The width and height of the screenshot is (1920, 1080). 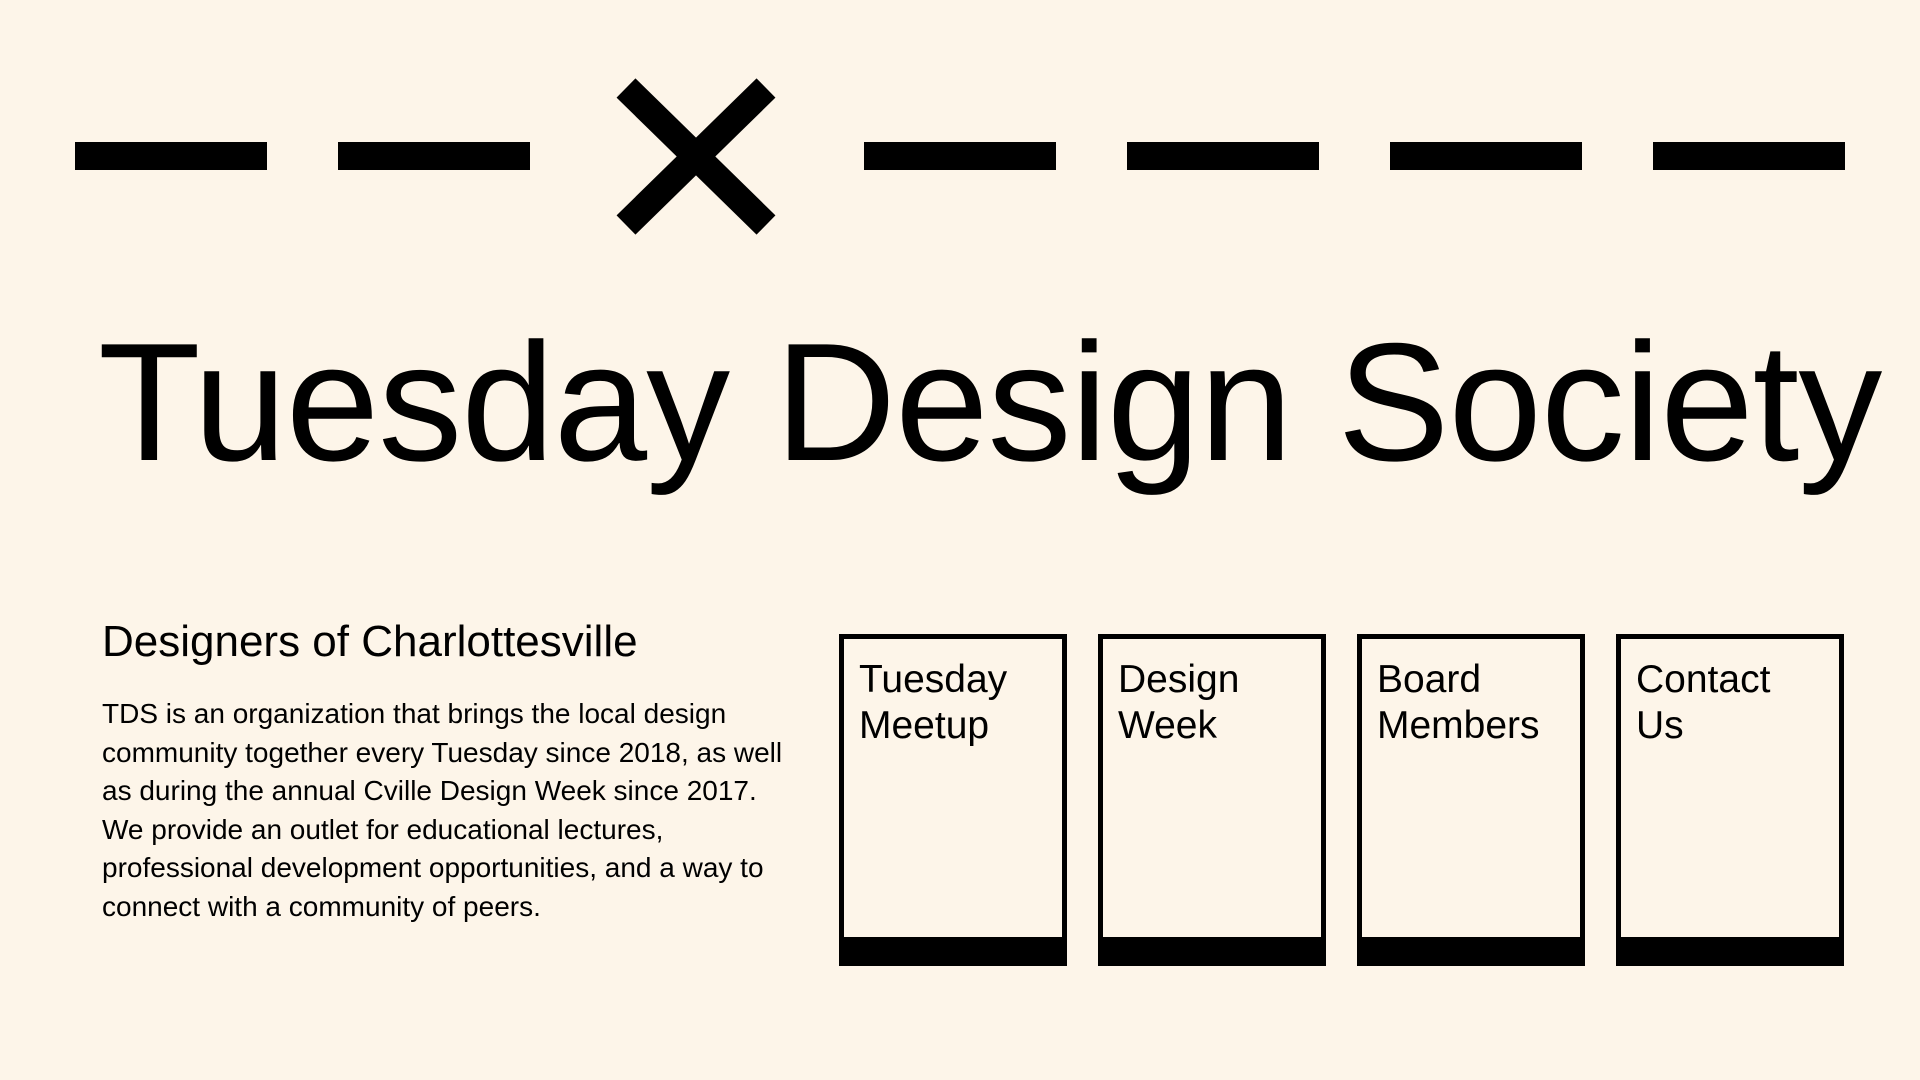 What do you see at coordinates (924, 725) in the screenshot?
I see `nav-card-label-line: Meetup` at bounding box center [924, 725].